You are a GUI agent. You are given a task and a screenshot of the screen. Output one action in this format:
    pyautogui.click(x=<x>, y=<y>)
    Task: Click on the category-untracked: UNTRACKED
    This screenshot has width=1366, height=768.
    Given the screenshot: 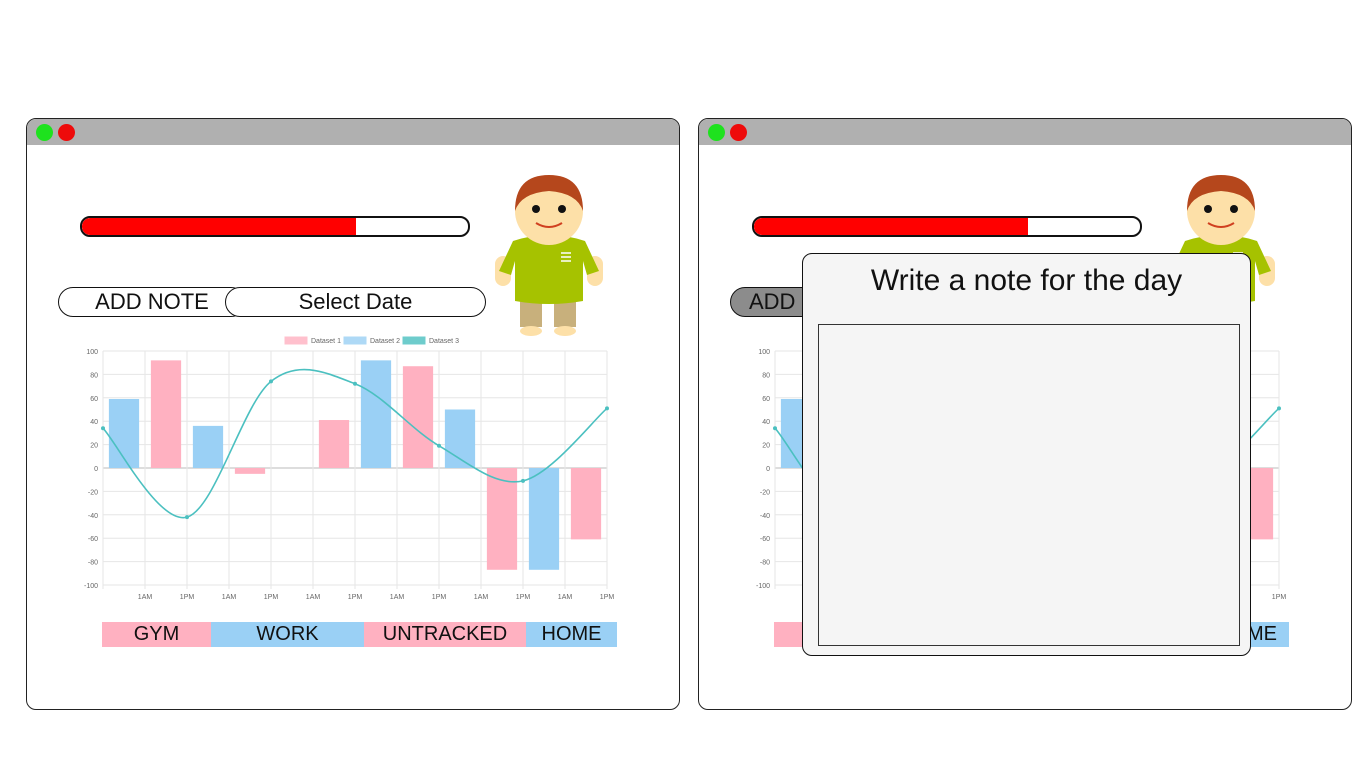 What is the action you would take?
    pyautogui.click(x=445, y=634)
    